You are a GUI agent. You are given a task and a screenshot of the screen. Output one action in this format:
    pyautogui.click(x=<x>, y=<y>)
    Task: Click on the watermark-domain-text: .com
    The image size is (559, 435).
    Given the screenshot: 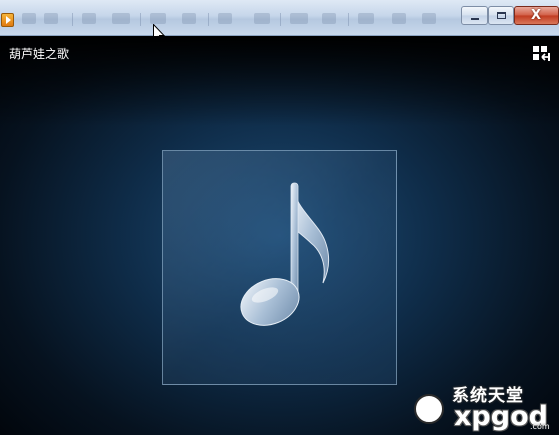 What is the action you would take?
    pyautogui.click(x=540, y=426)
    